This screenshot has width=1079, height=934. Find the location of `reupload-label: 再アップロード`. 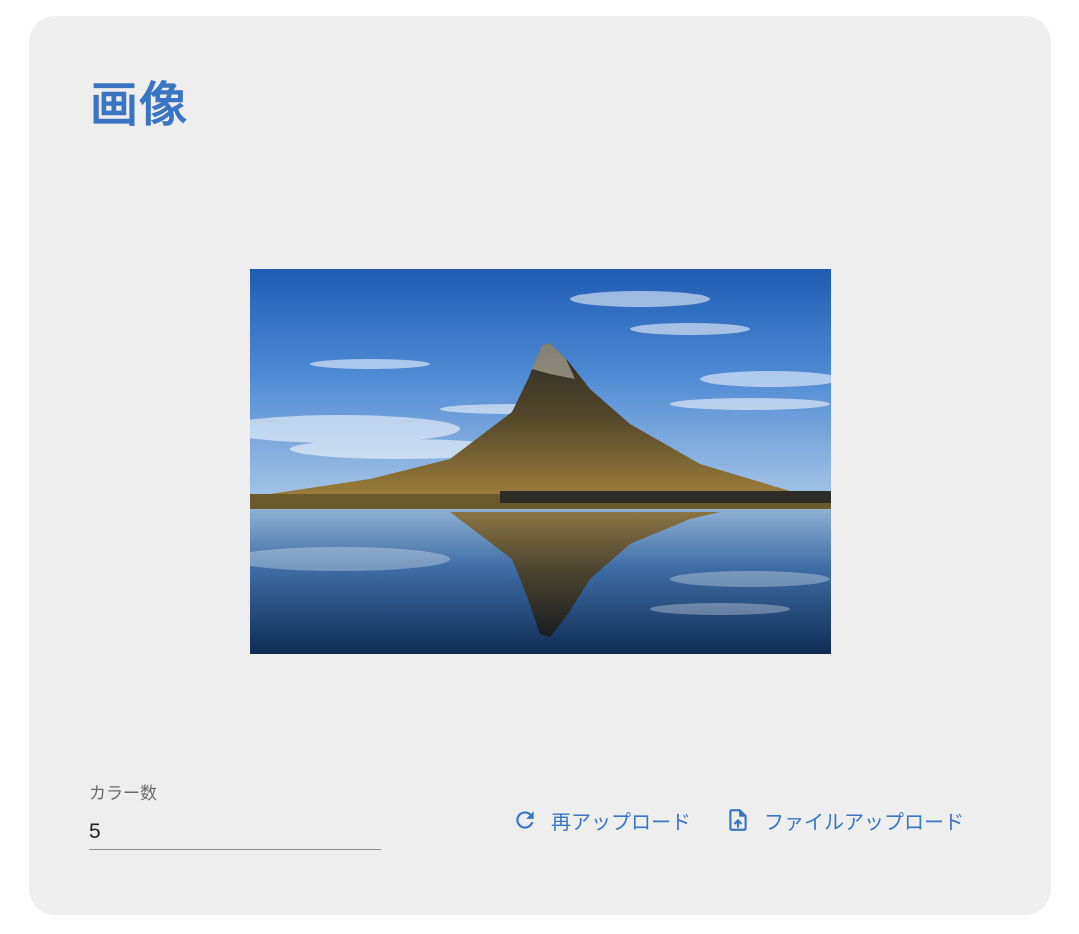

reupload-label: 再アップロード is located at coordinates (621, 821).